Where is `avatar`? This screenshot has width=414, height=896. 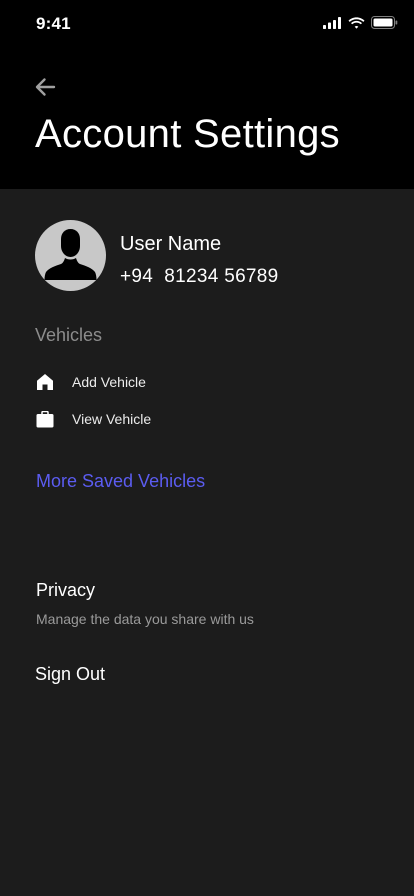 avatar is located at coordinates (70, 255).